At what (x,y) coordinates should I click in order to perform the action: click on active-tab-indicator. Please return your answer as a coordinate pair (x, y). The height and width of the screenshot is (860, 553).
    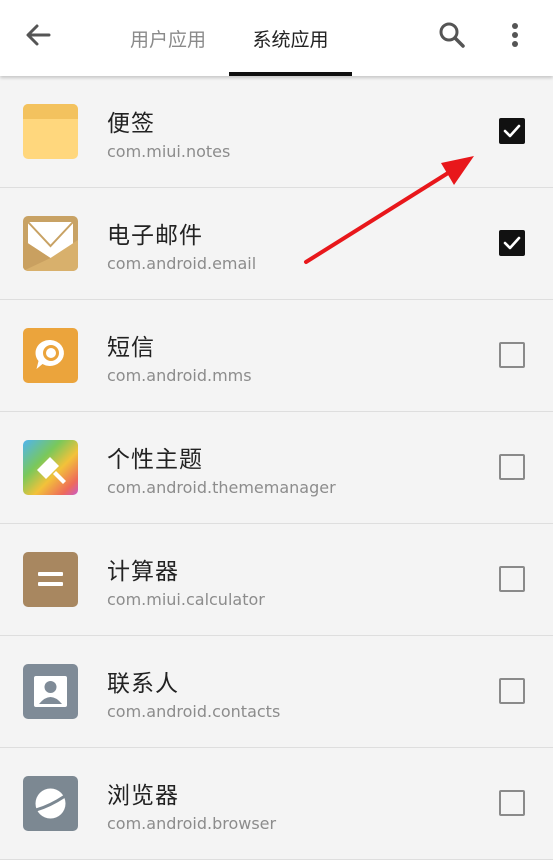
    Looking at the image, I should click on (290, 74).